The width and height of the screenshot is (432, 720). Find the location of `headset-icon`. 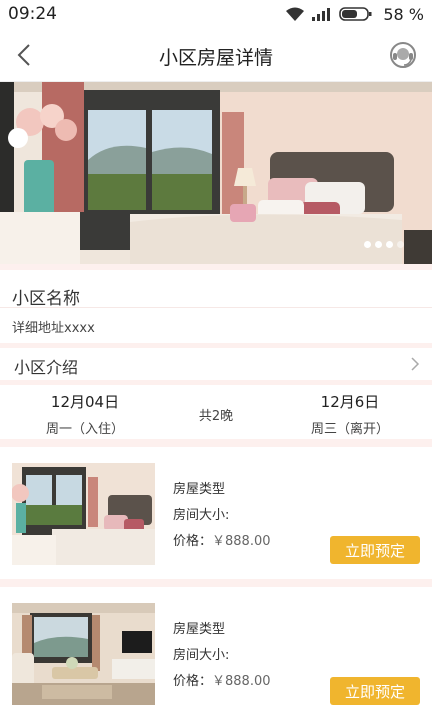

headset-icon is located at coordinates (403, 55).